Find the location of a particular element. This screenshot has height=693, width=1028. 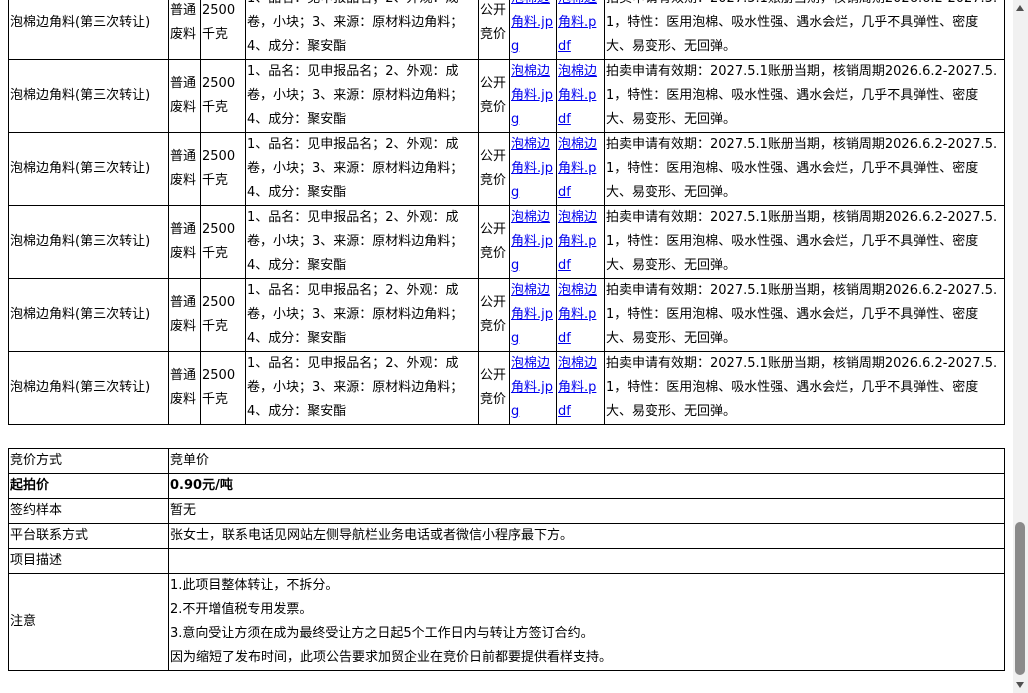

info-row-project-description: 项目描述 is located at coordinates (506, 561).